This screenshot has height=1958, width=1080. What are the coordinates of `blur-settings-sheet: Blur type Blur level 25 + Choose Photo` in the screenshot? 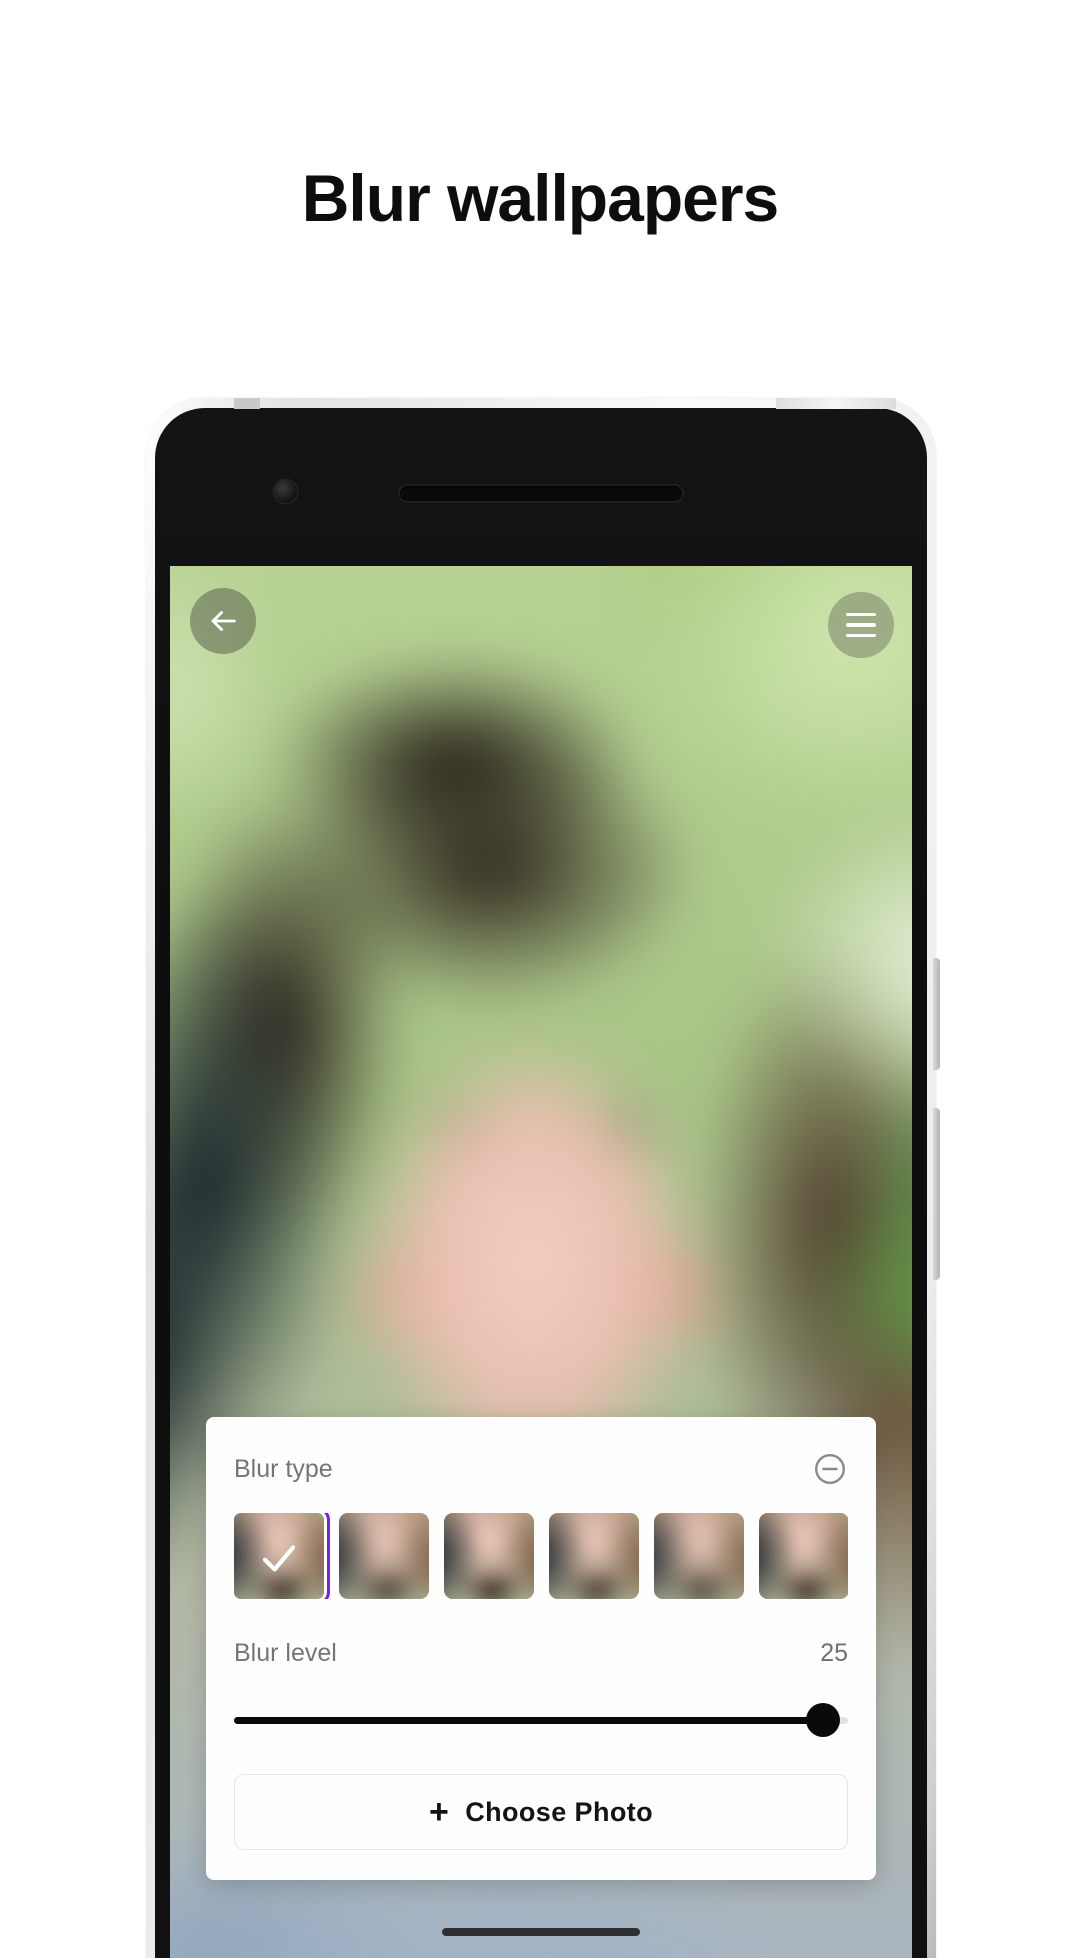 It's located at (541, 1648).